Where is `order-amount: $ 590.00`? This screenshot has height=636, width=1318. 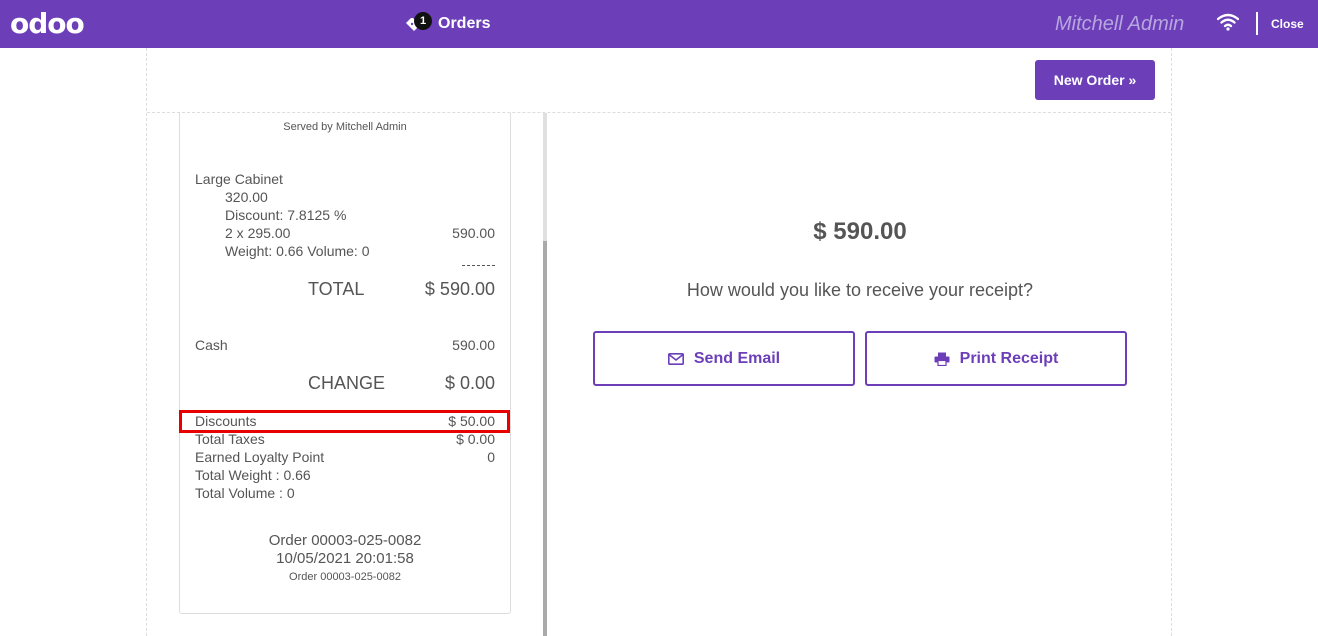
order-amount: $ 590.00 is located at coordinates (860, 231).